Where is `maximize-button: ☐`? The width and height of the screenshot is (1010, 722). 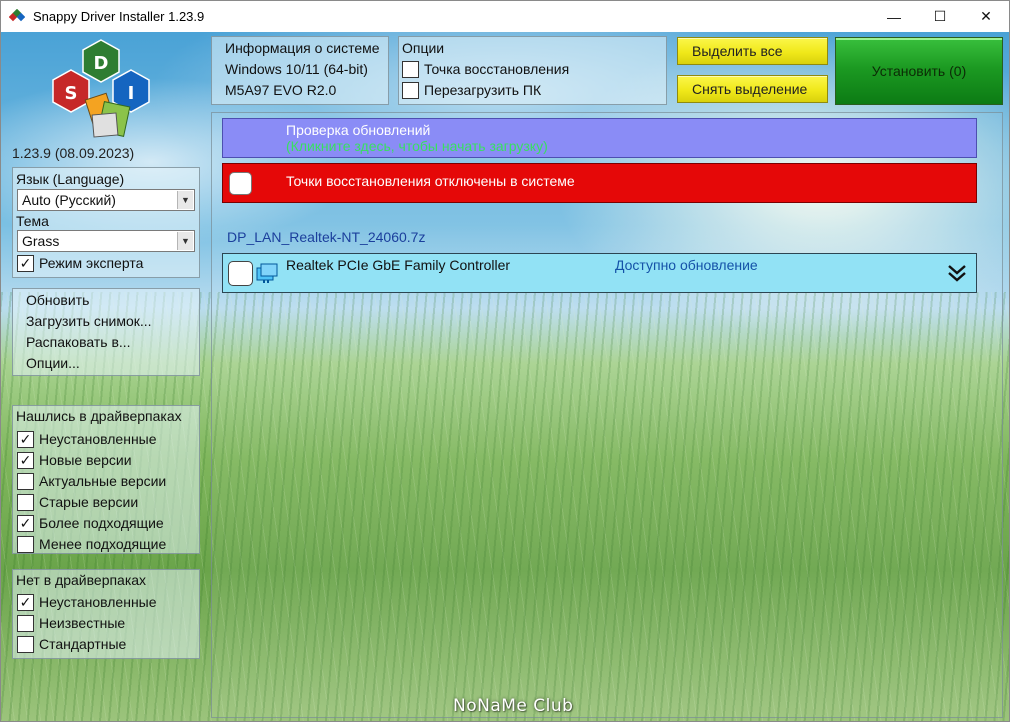 maximize-button: ☐ is located at coordinates (940, 16).